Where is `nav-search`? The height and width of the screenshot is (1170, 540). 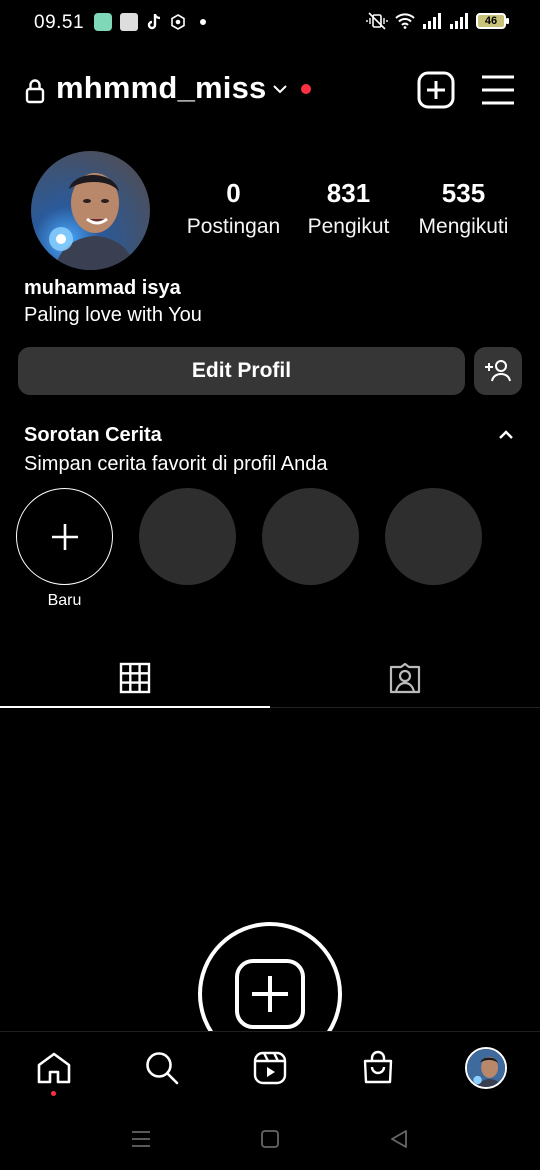 nav-search is located at coordinates (162, 1068).